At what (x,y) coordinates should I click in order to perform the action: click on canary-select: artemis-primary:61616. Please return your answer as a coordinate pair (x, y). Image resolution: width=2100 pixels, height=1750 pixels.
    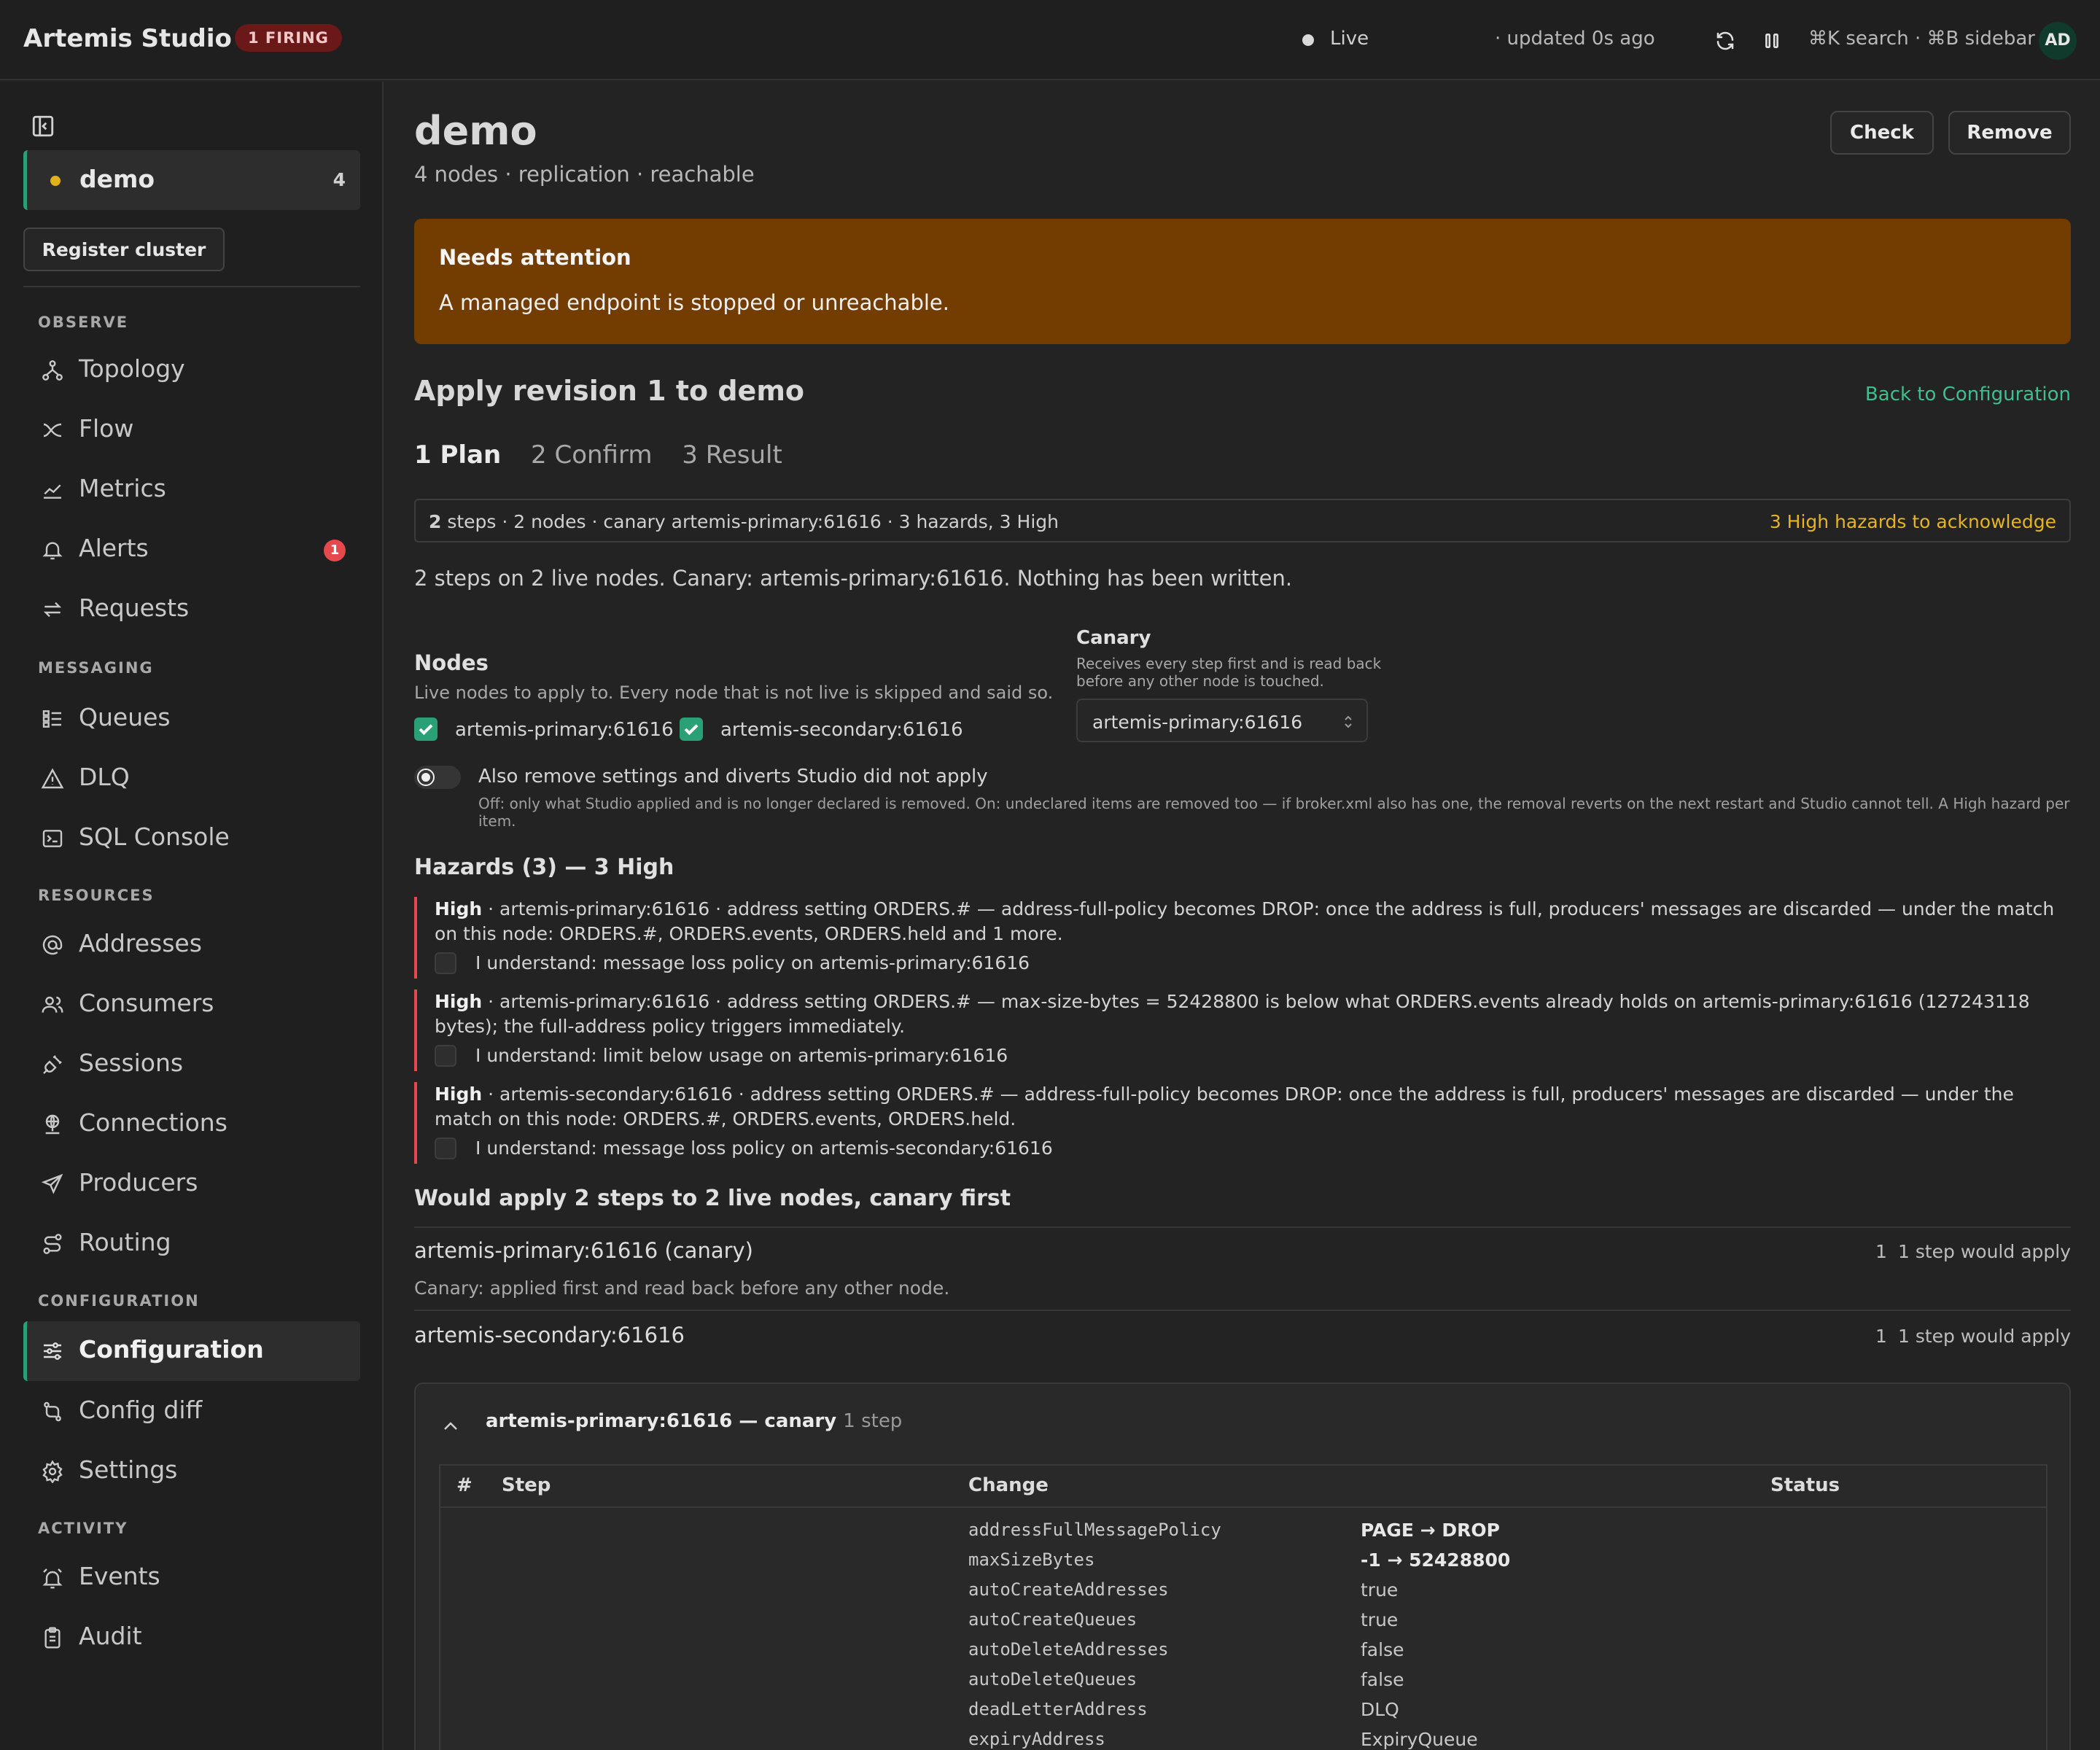
    Looking at the image, I should click on (1222, 720).